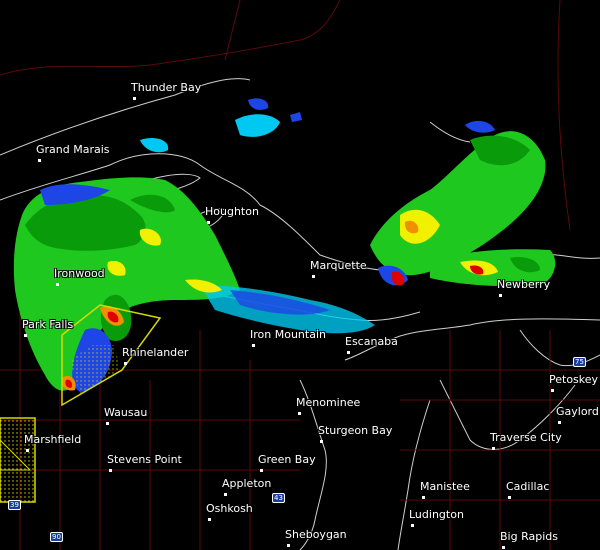  Describe the element at coordinates (579, 362) in the screenshot. I see `highway-shield: 75` at that location.